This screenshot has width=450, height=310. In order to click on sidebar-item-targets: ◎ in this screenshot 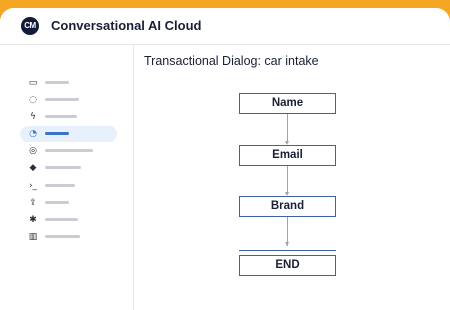, I will do `click(68, 151)`.